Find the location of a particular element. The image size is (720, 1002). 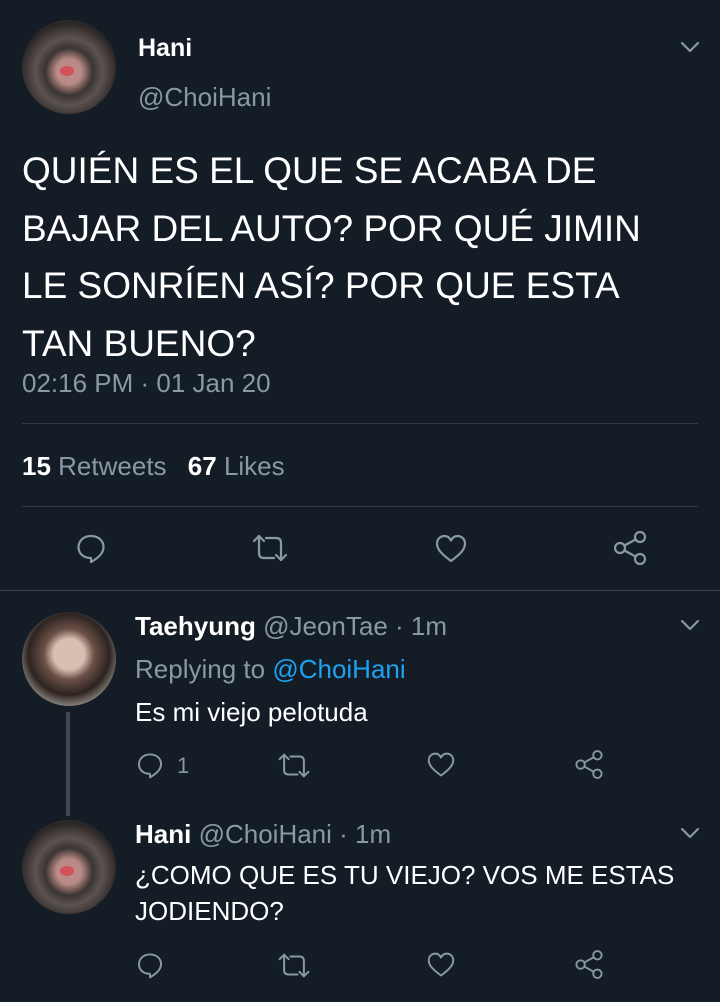

retweets-stat: 15 Retweets is located at coordinates (98, 466).